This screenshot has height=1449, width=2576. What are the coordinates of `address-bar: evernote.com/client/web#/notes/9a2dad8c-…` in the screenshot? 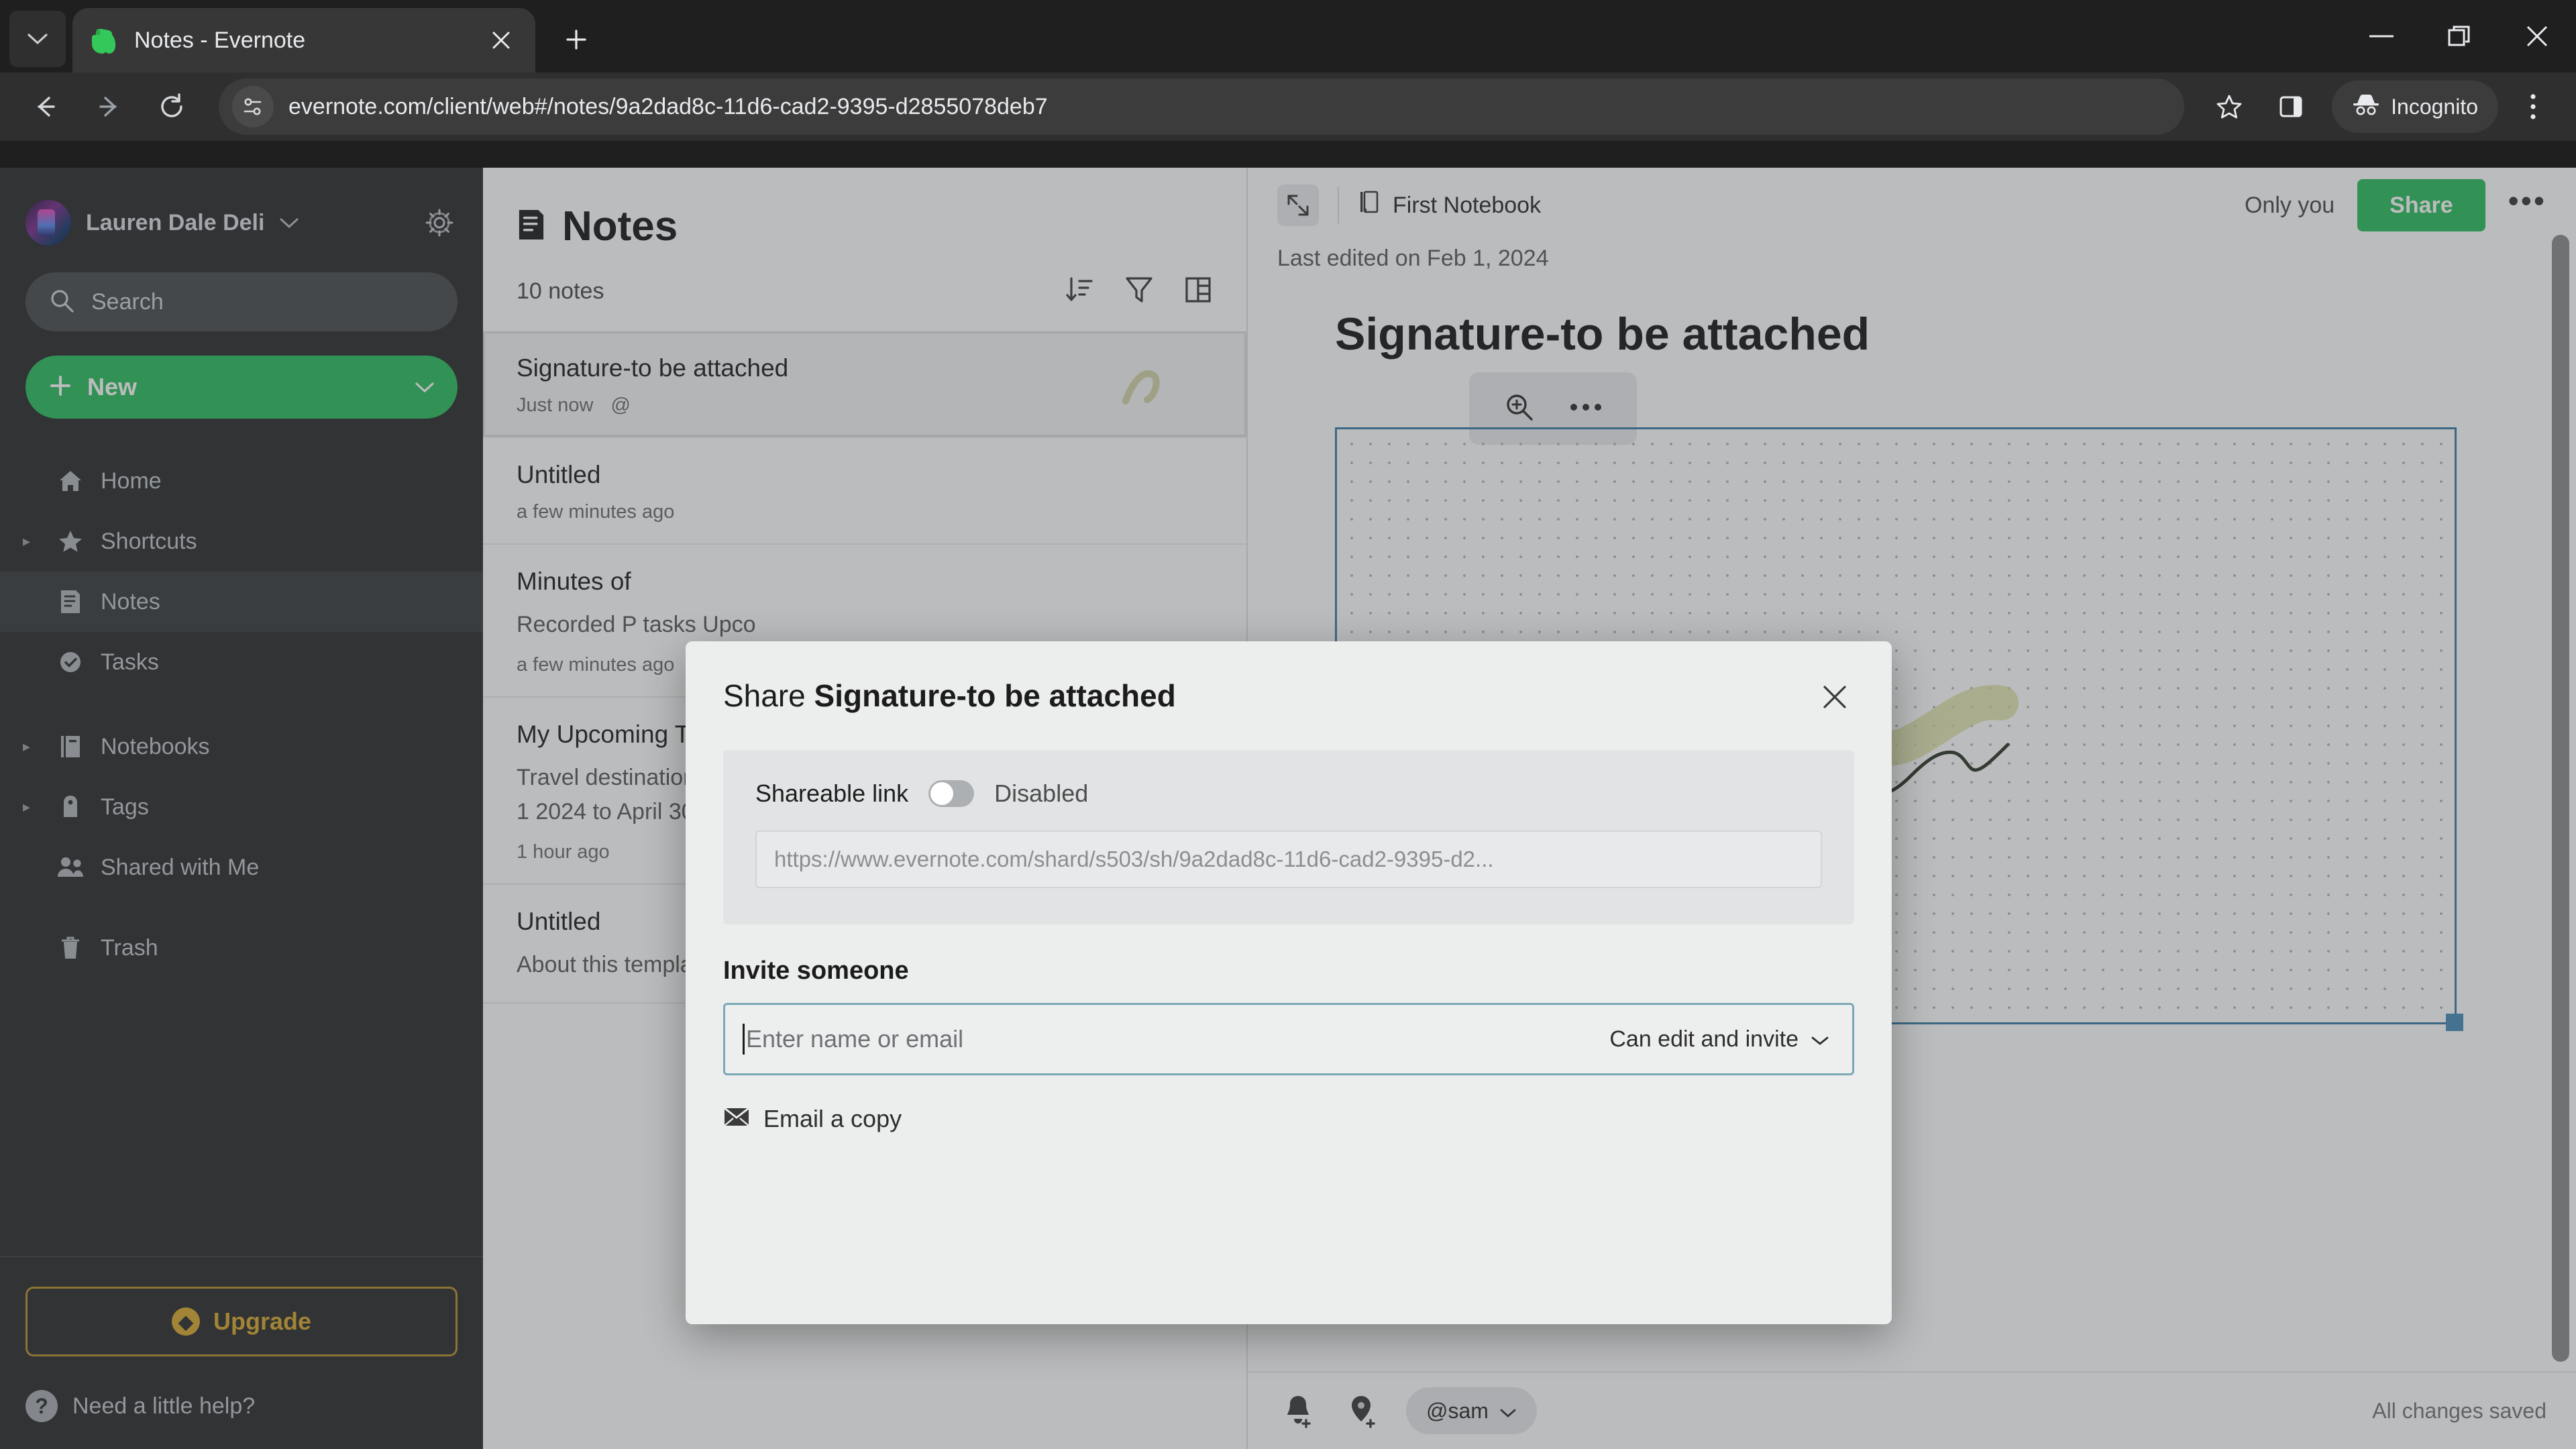 It's located at (1202, 106).